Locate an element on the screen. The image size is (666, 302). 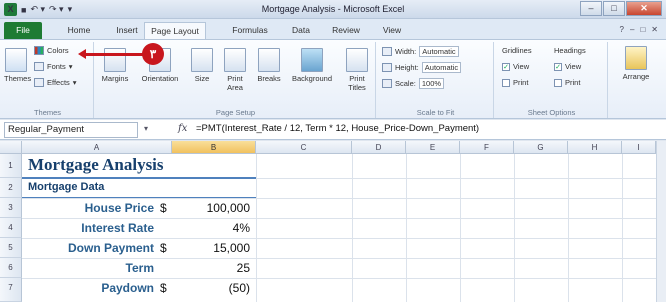
help-icon: ? is located at coordinates (622, 29).